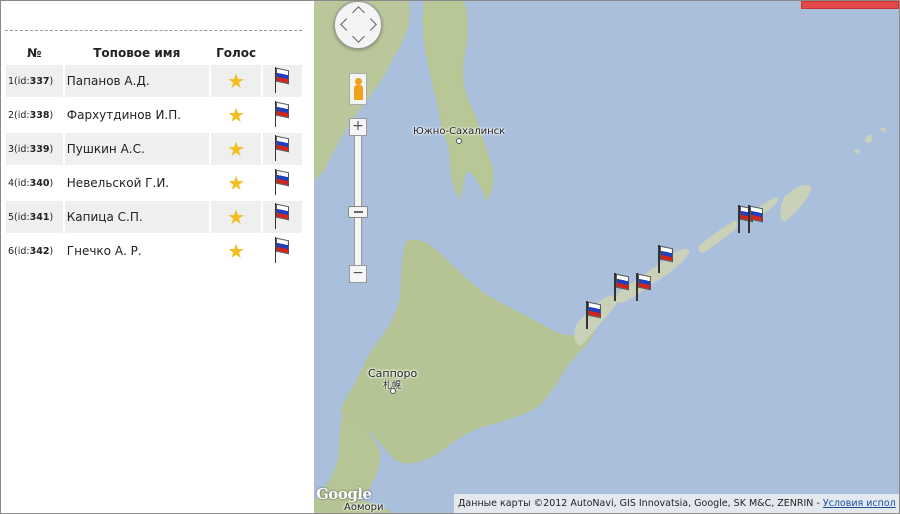 The height and width of the screenshot is (514, 900). What do you see at coordinates (358, 200) in the screenshot?
I see `zoom-slider-track` at bounding box center [358, 200].